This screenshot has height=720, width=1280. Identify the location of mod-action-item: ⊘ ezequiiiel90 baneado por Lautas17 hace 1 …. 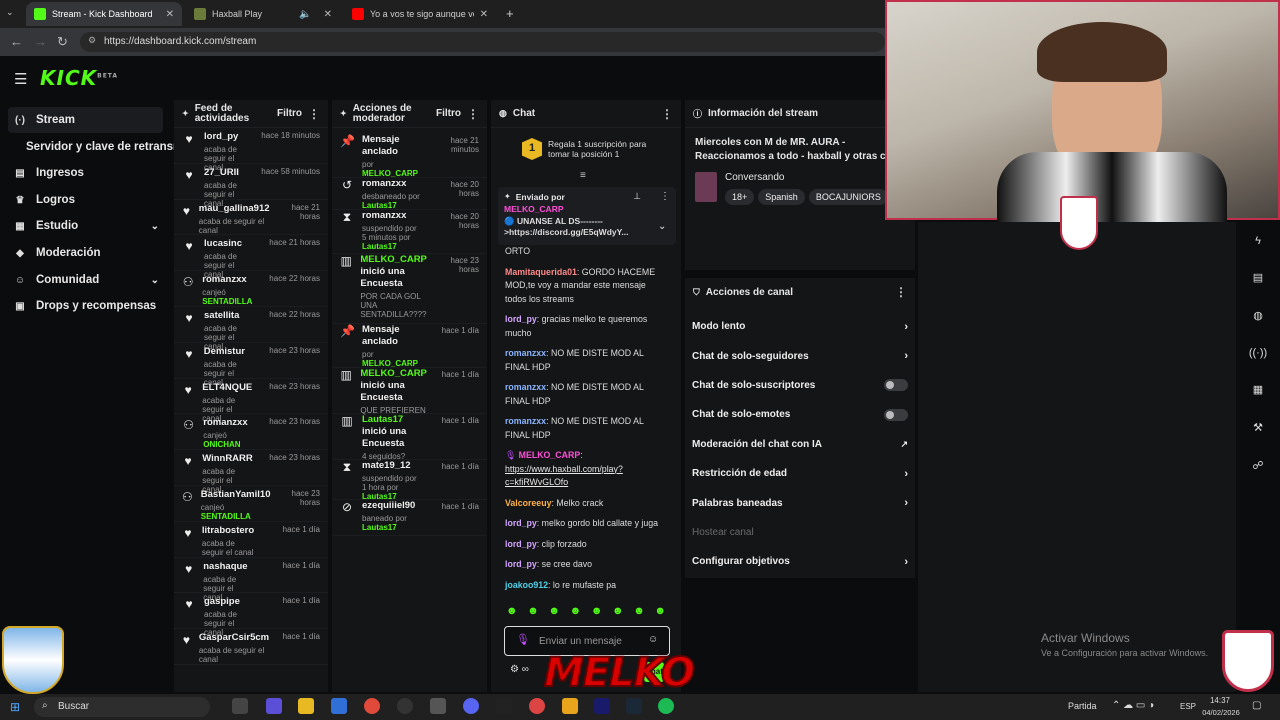
(409, 518).